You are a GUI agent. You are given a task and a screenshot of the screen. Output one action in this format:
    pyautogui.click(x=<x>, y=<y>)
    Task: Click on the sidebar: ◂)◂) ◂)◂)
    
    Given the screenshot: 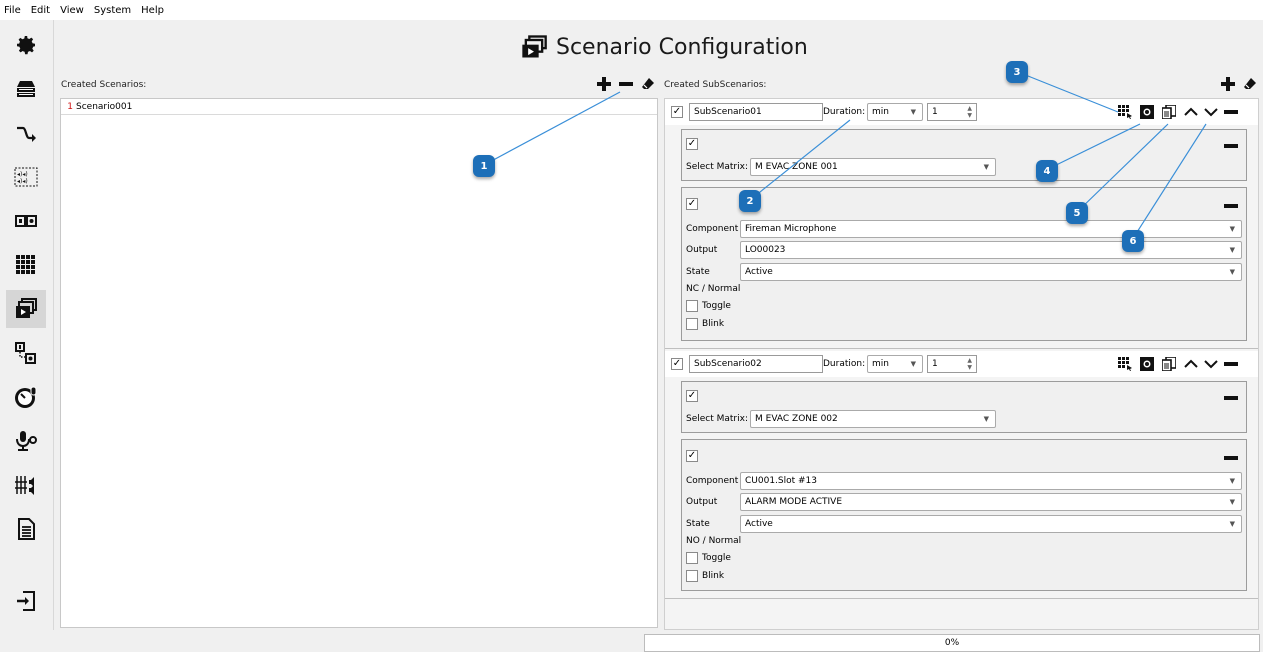 What is the action you would take?
    pyautogui.click(x=27, y=325)
    